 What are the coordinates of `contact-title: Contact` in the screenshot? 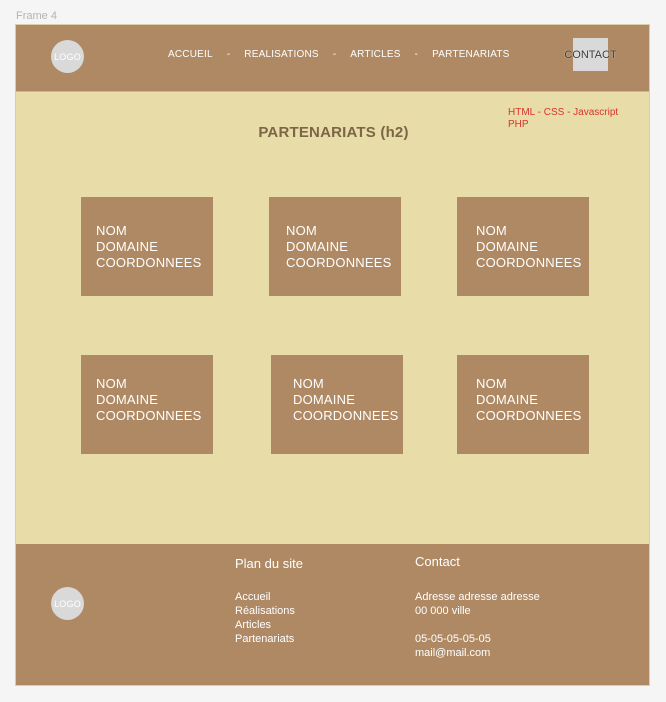 It's located at (437, 561).